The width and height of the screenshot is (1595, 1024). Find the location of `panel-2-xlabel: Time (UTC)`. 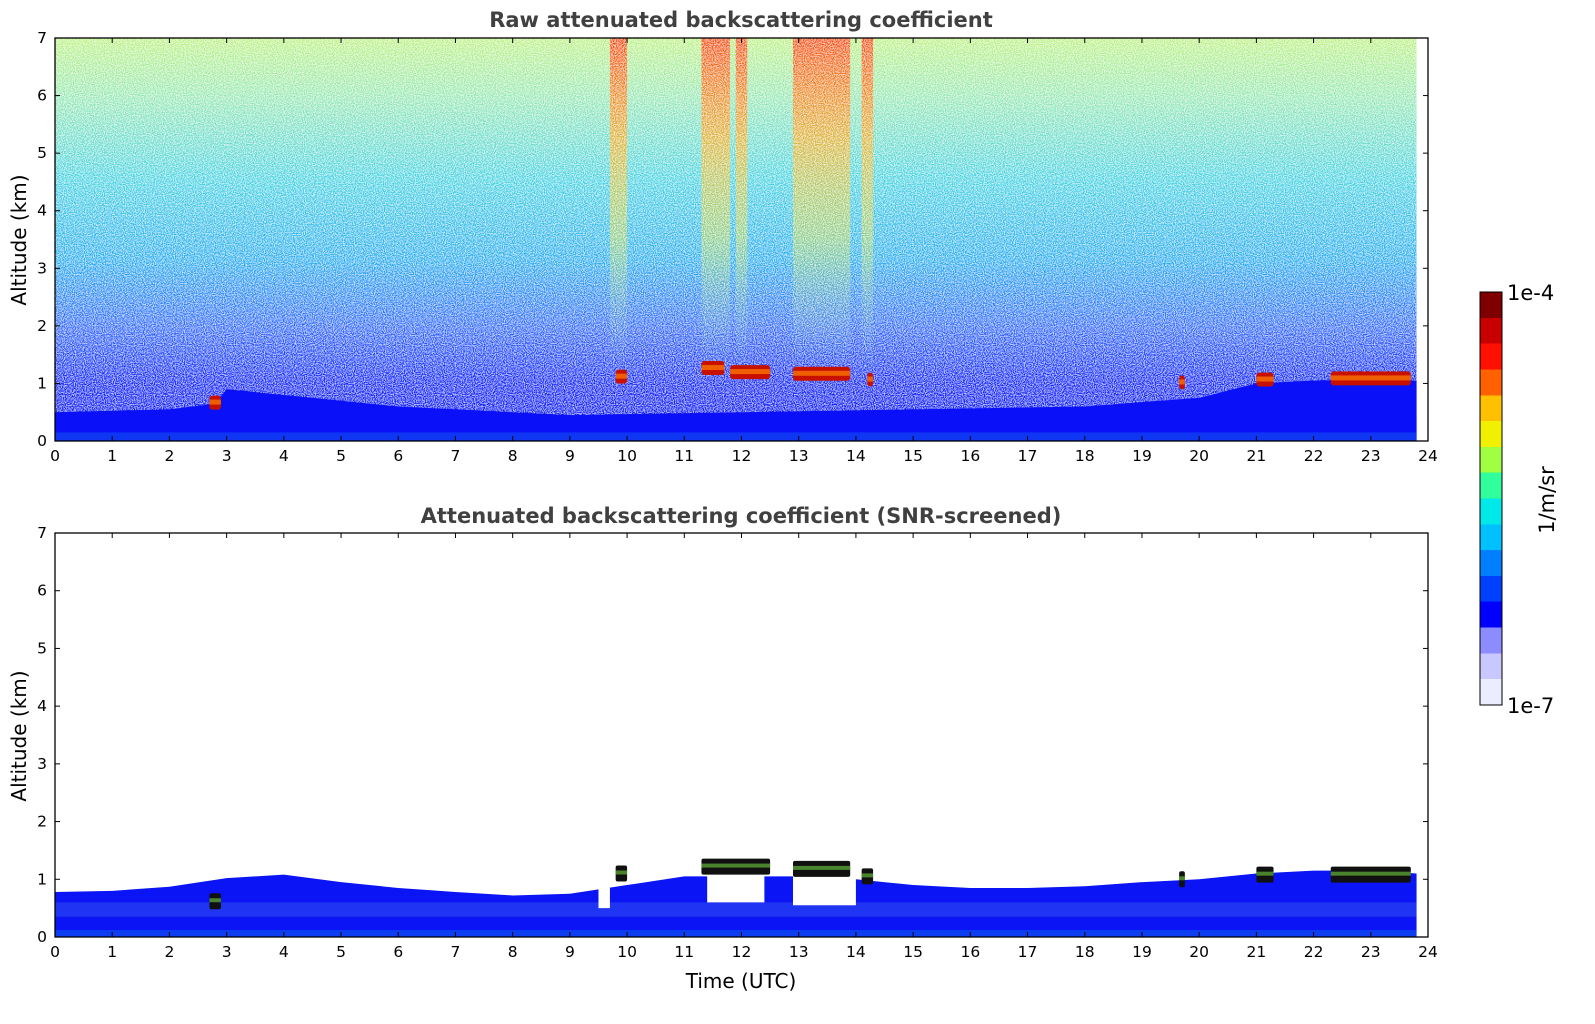

panel-2-xlabel: Time (UTC) is located at coordinates (741, 981).